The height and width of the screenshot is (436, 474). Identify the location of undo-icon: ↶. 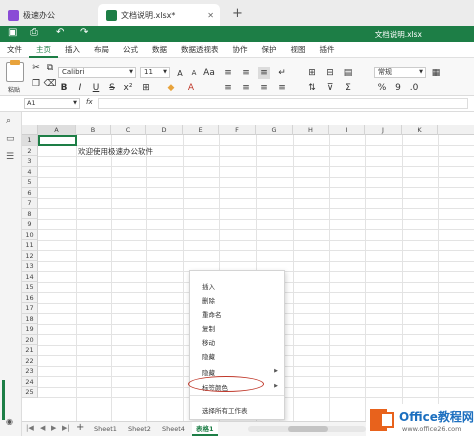
(60, 32).